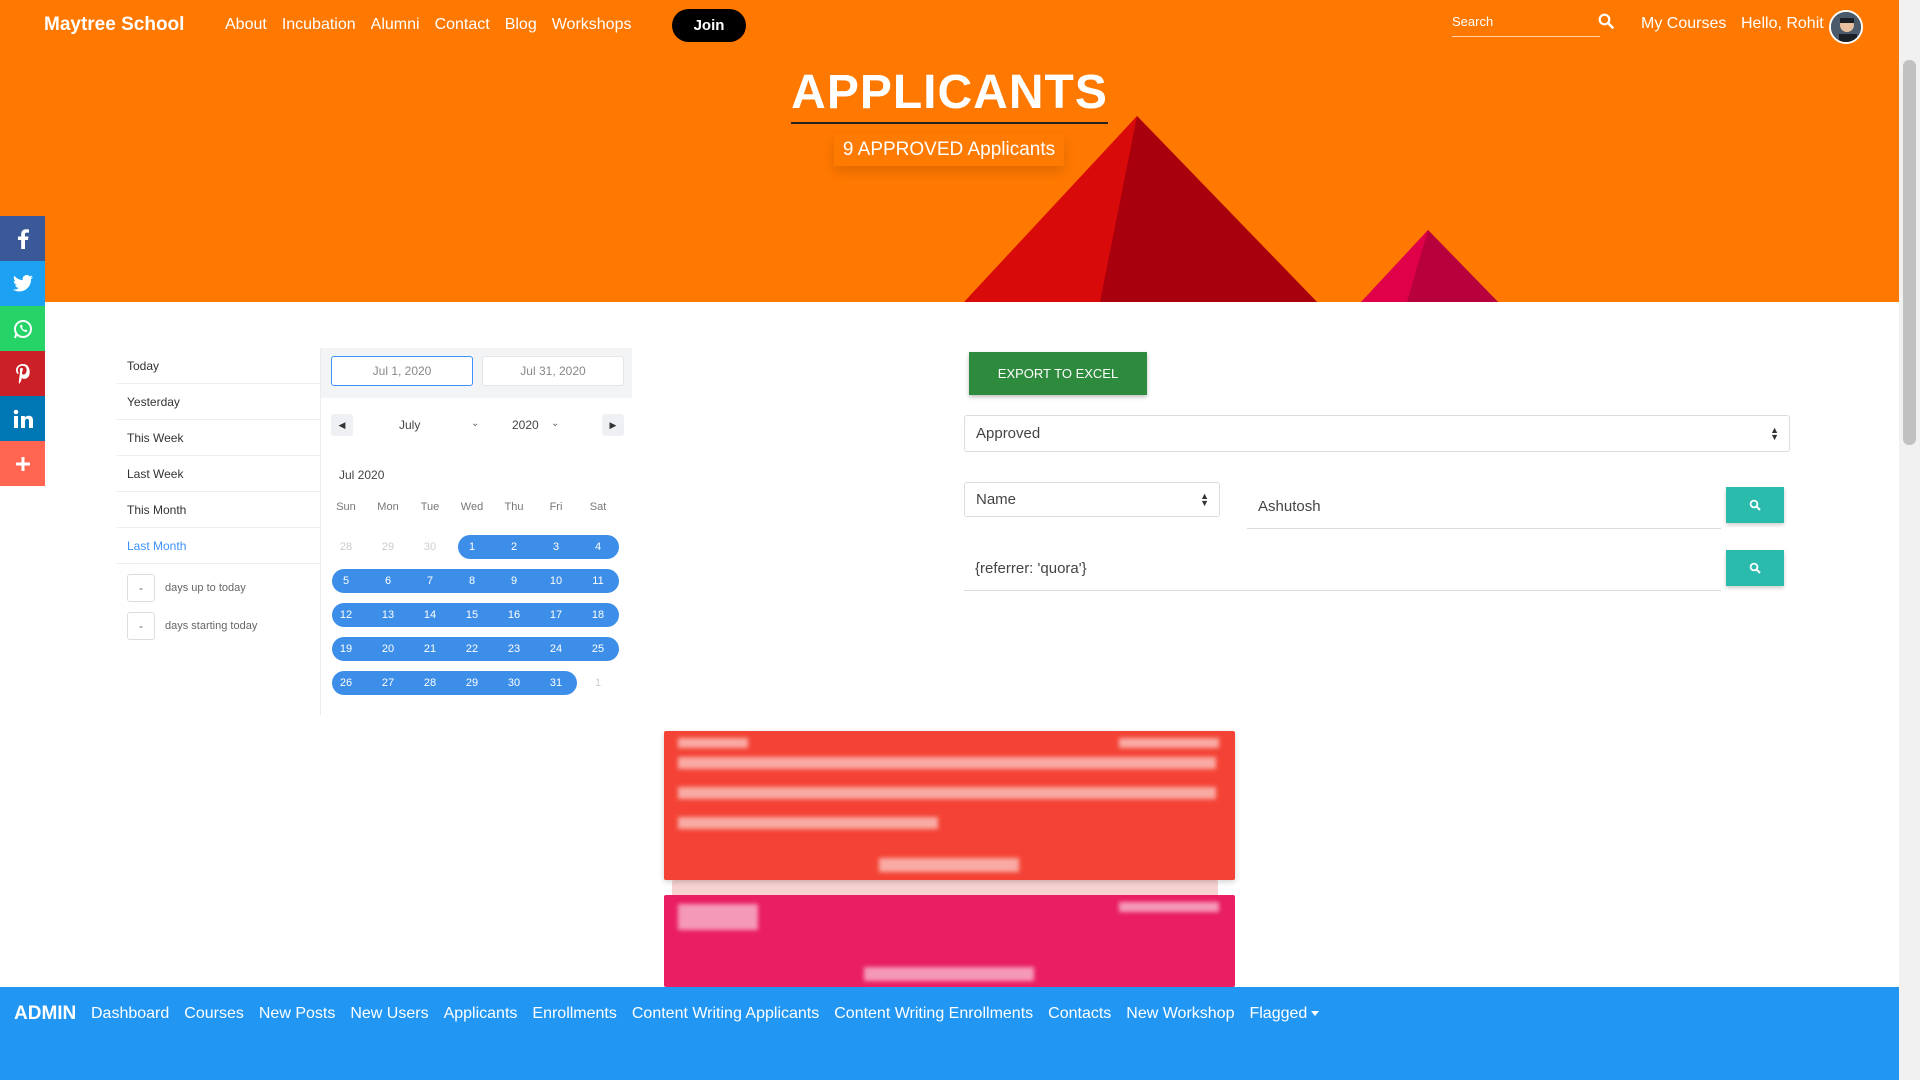 The height and width of the screenshot is (1080, 1920). What do you see at coordinates (22, 283) in the screenshot?
I see `twitter-icon` at bounding box center [22, 283].